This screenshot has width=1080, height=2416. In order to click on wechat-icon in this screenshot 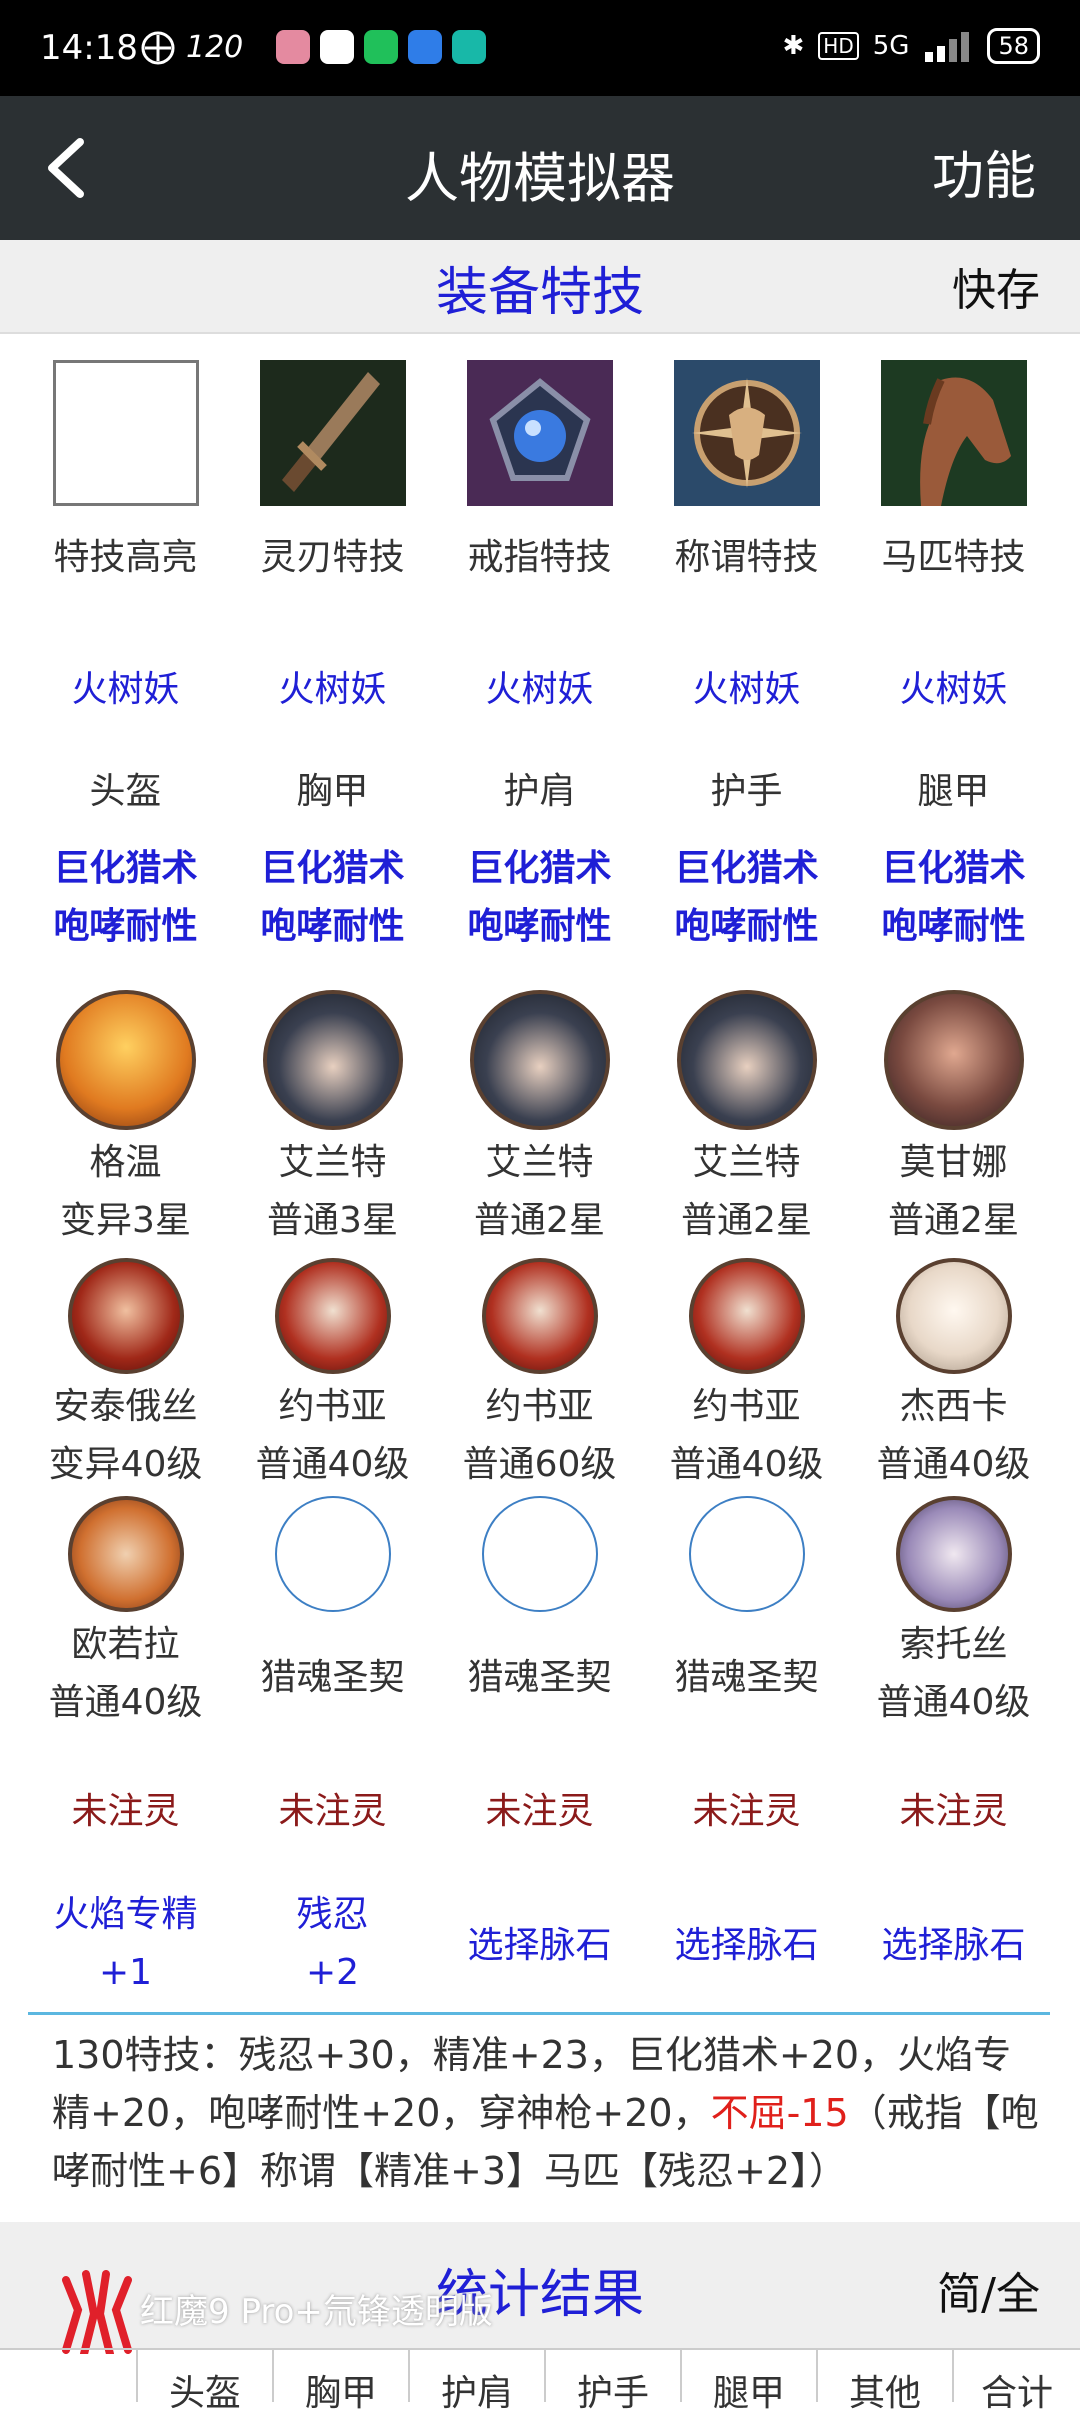, I will do `click(381, 47)`.